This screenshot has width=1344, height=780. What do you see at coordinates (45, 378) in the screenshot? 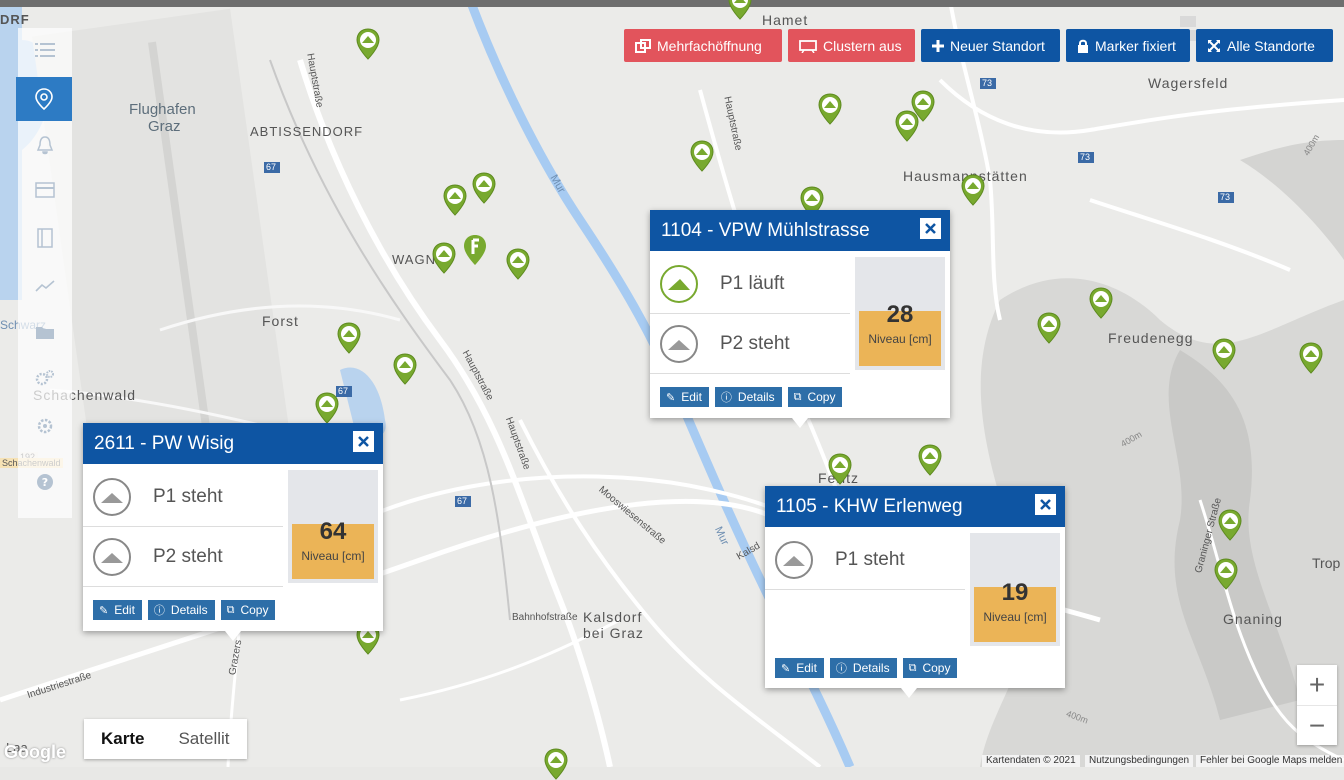
I see `sidebar-item-gears` at bounding box center [45, 378].